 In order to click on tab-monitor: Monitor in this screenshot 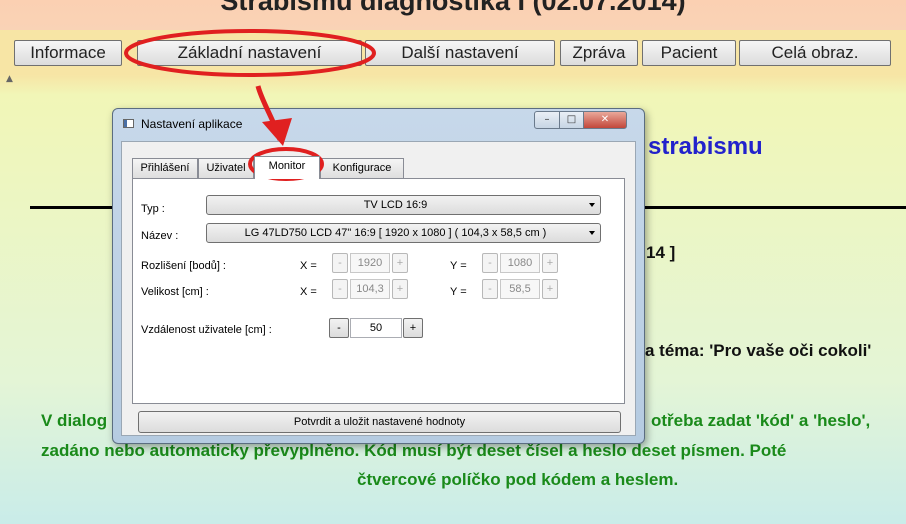, I will do `click(287, 167)`.